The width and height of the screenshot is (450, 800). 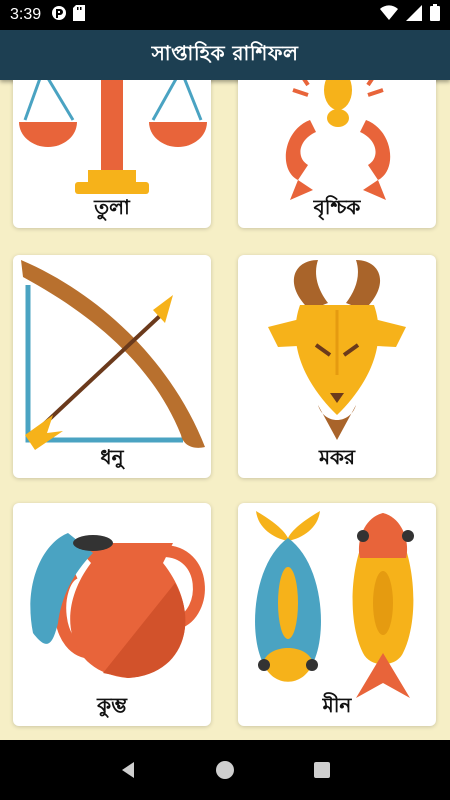 What do you see at coordinates (112, 154) in the screenshot?
I see `sign-card-libra: তুলা` at bounding box center [112, 154].